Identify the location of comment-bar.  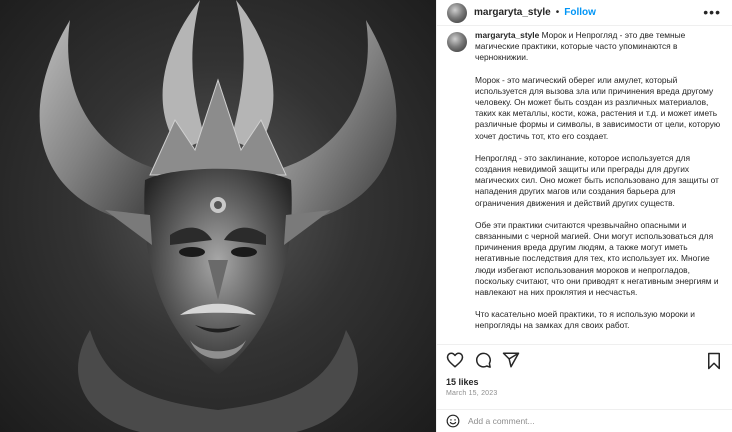
(584, 420).